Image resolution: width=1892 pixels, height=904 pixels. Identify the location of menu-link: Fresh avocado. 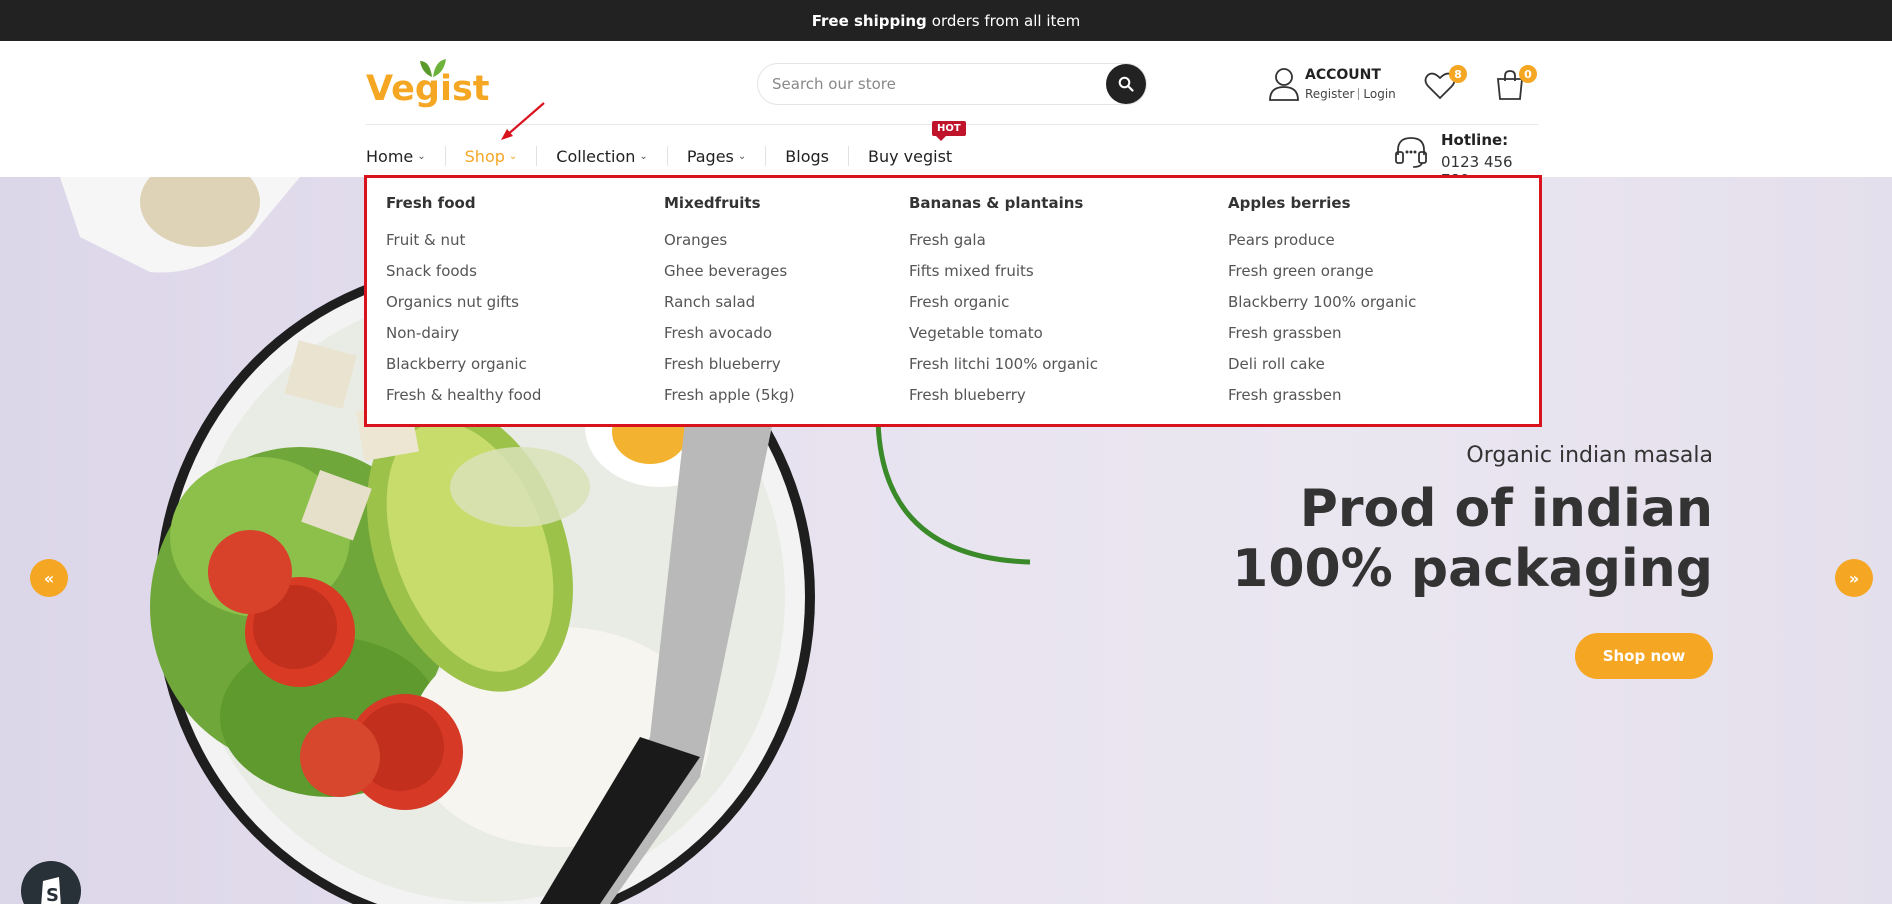
(729, 338).